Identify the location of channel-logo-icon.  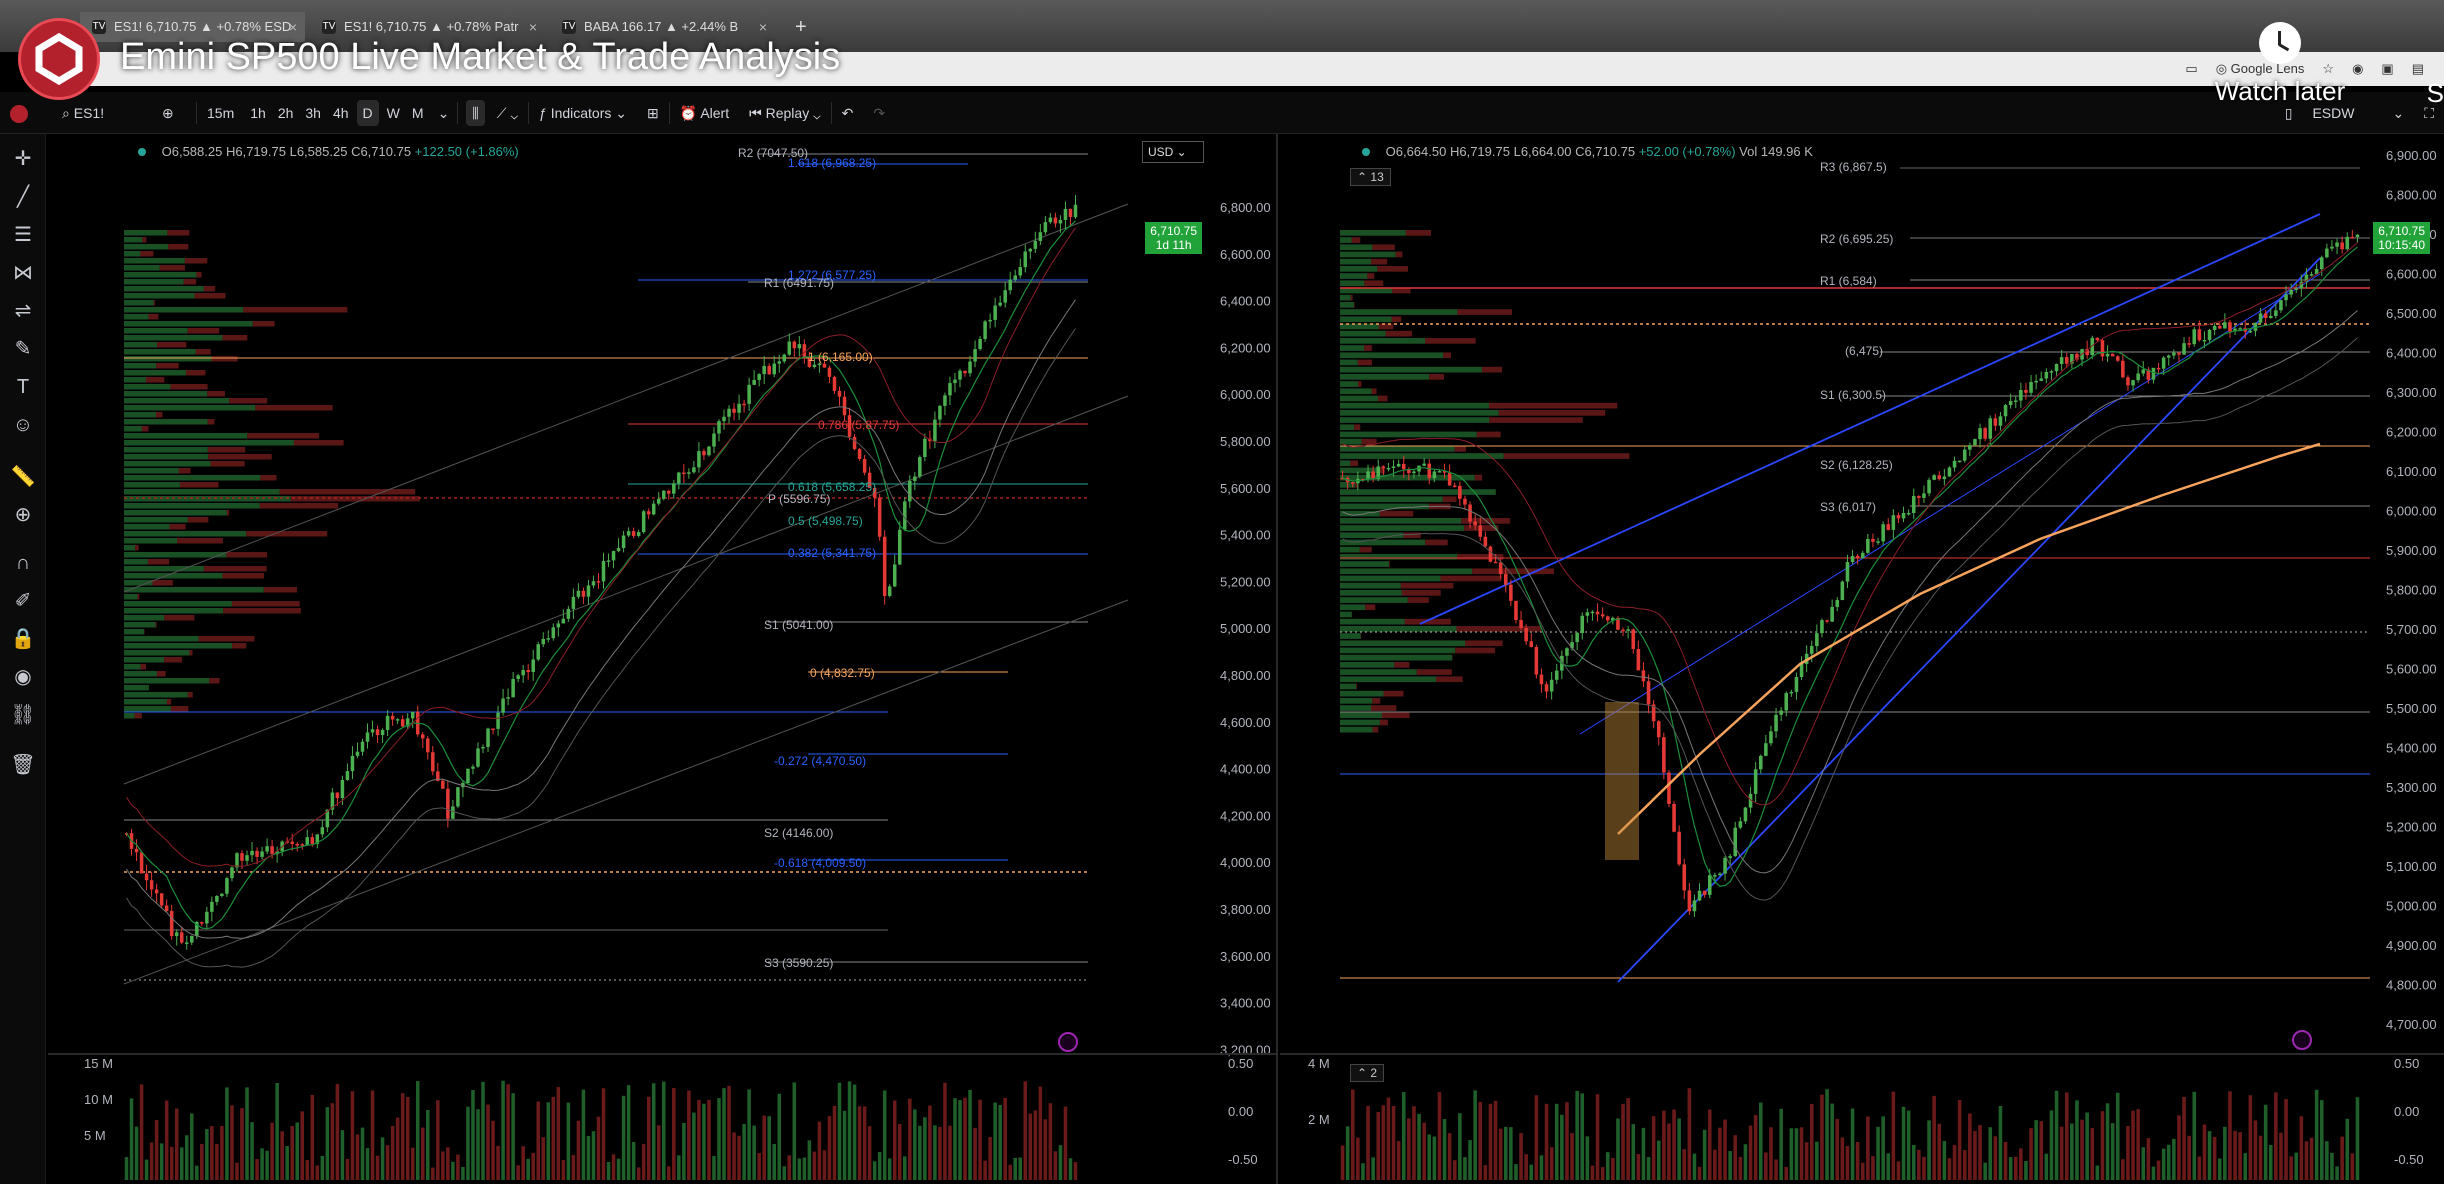
(59, 59).